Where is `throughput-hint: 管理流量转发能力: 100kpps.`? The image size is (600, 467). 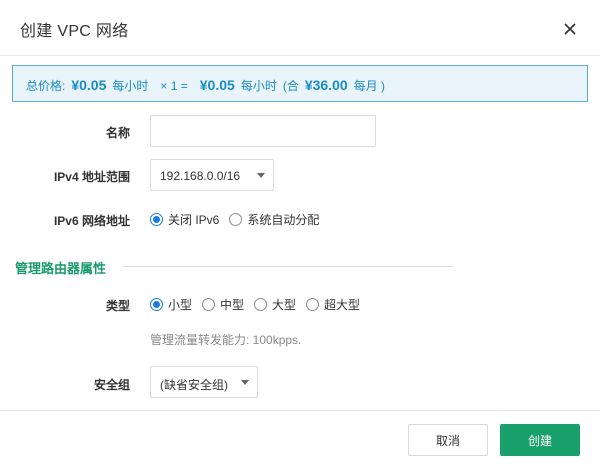
throughput-hint: 管理流量转发能力: 100kpps. is located at coordinates (226, 340).